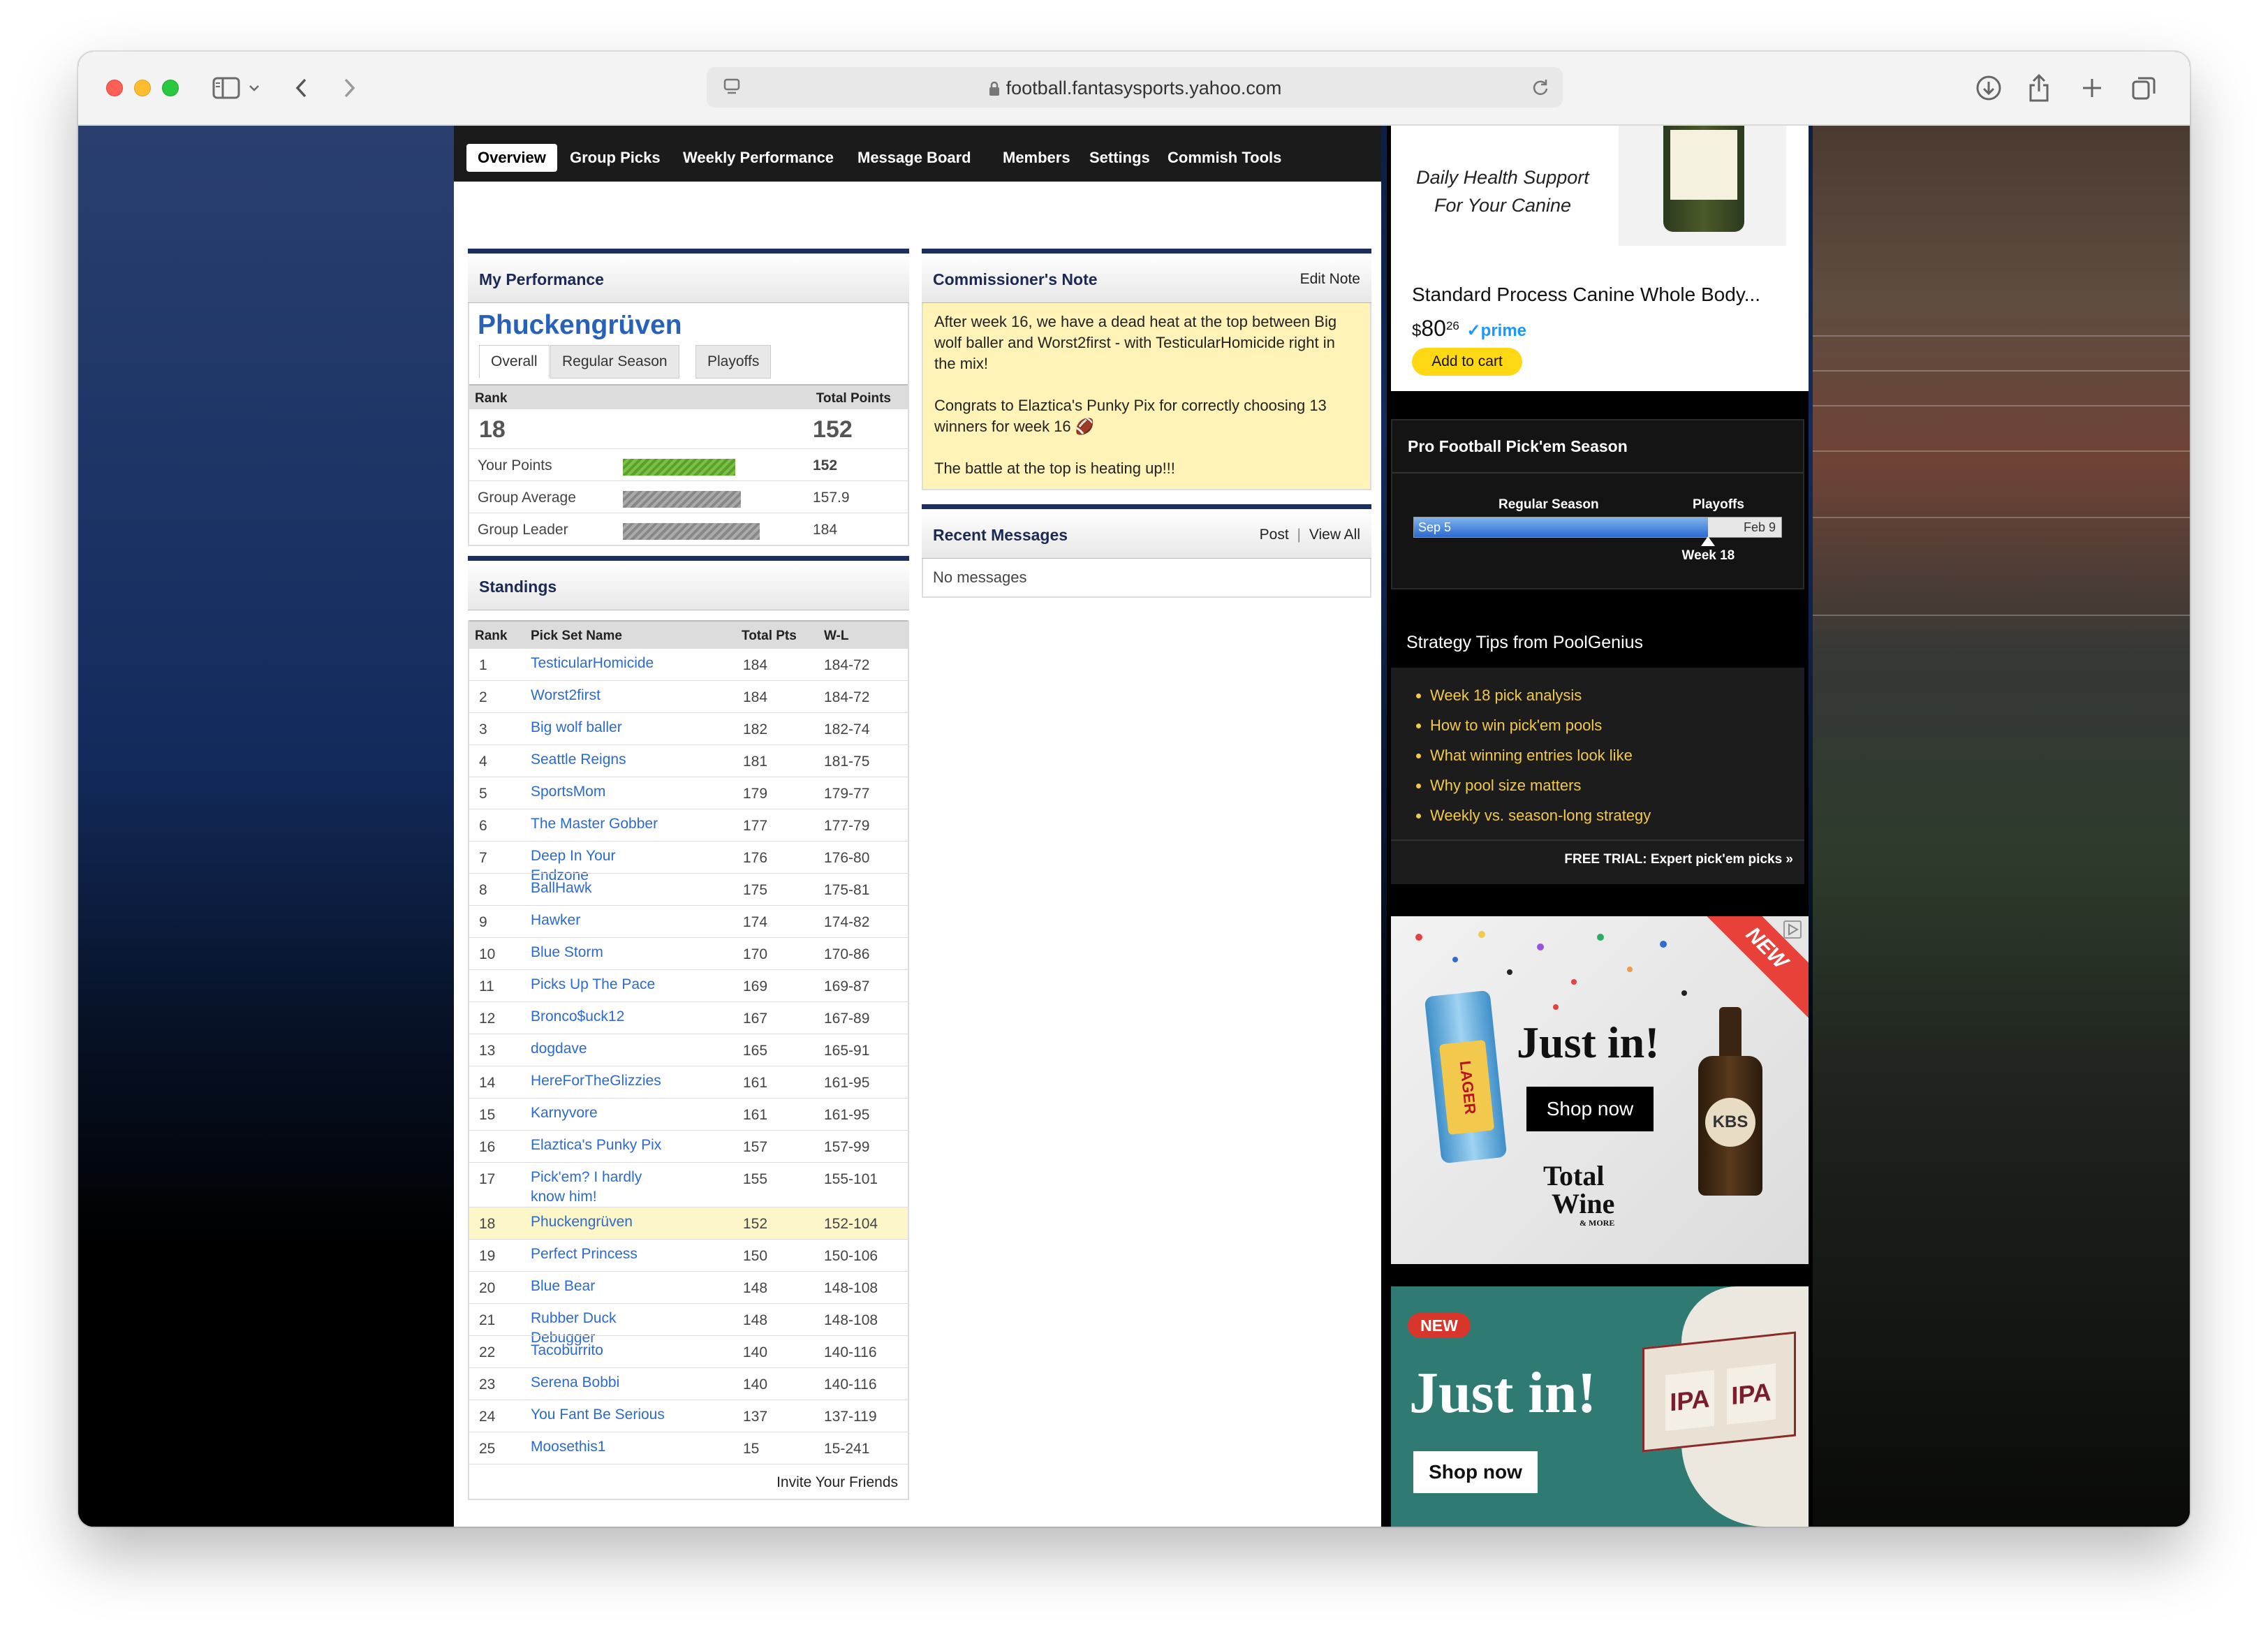  I want to click on pick-set-name-link: dogdave, so click(600, 1049).